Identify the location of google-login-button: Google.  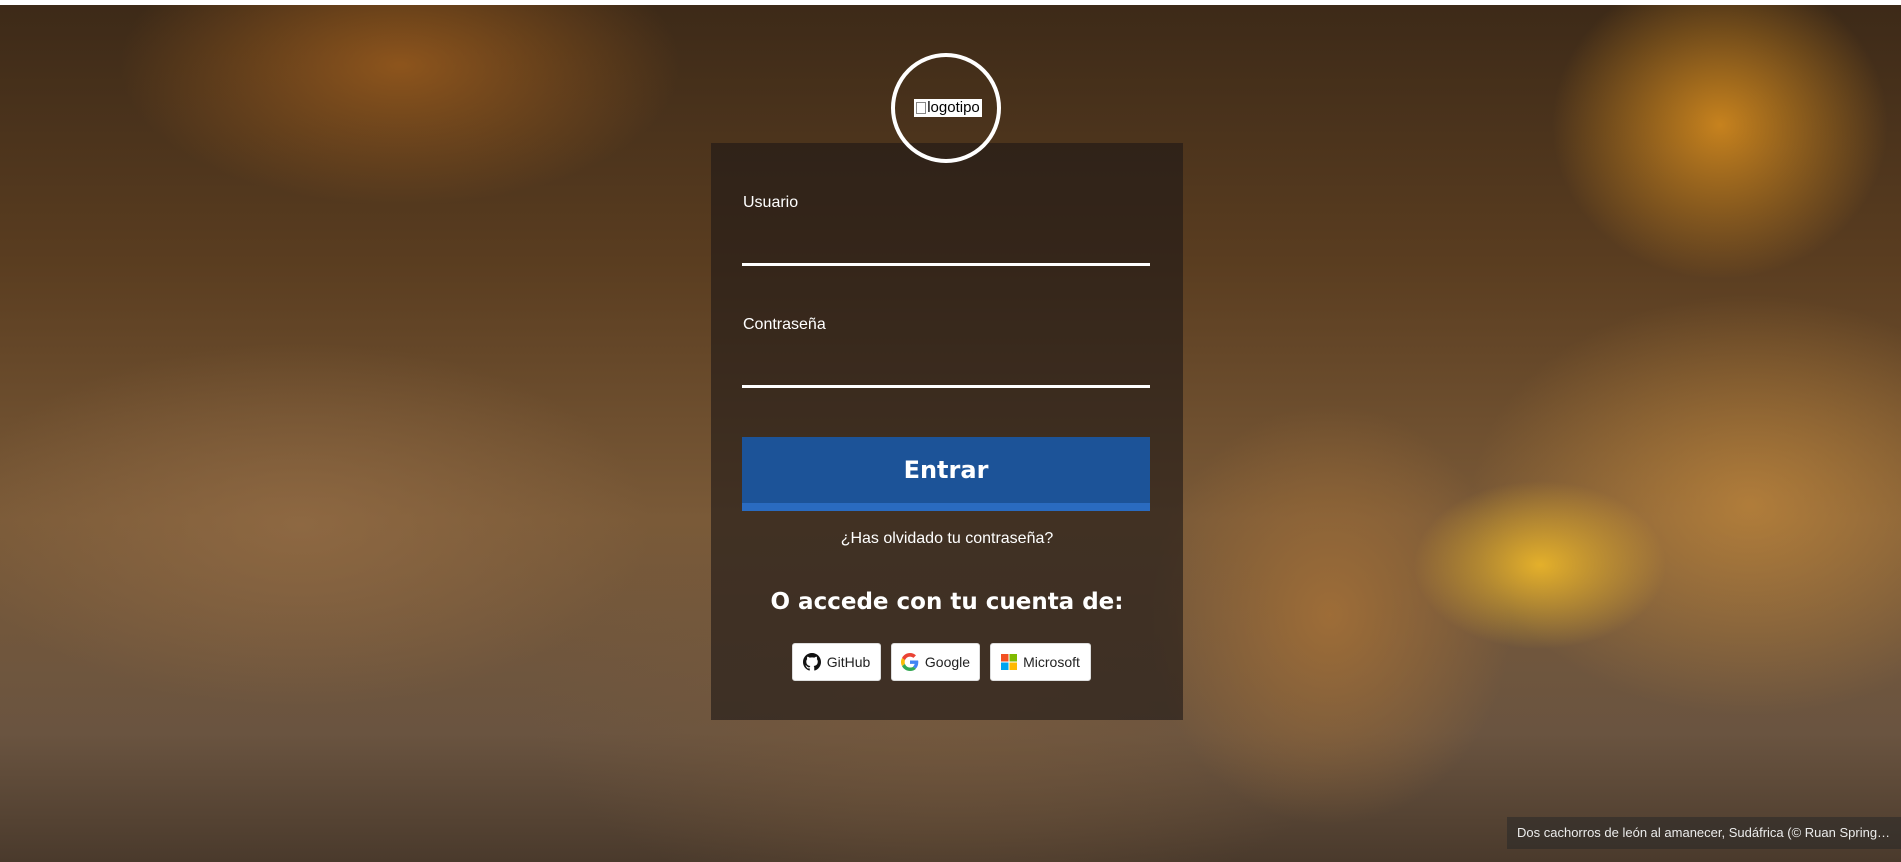
(935, 662).